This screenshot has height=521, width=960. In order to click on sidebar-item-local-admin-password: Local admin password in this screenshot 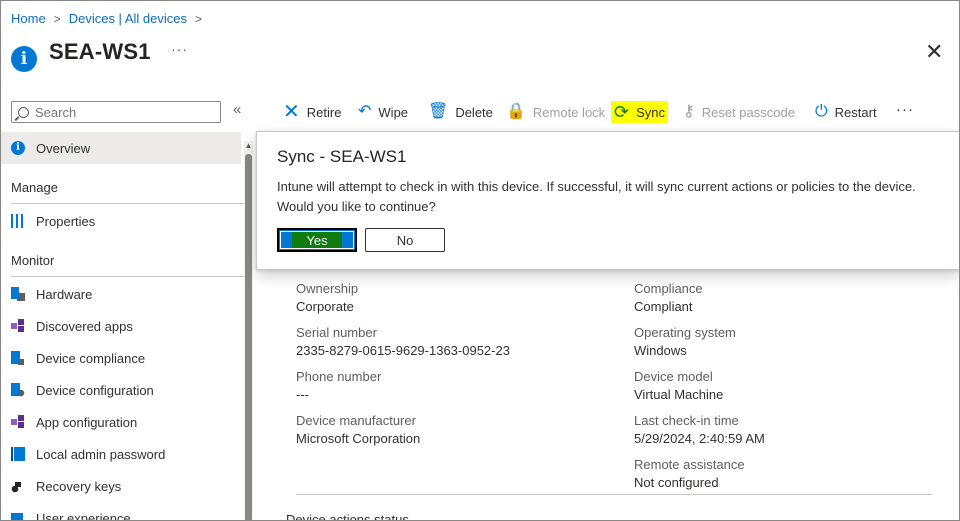, I will do `click(121, 454)`.